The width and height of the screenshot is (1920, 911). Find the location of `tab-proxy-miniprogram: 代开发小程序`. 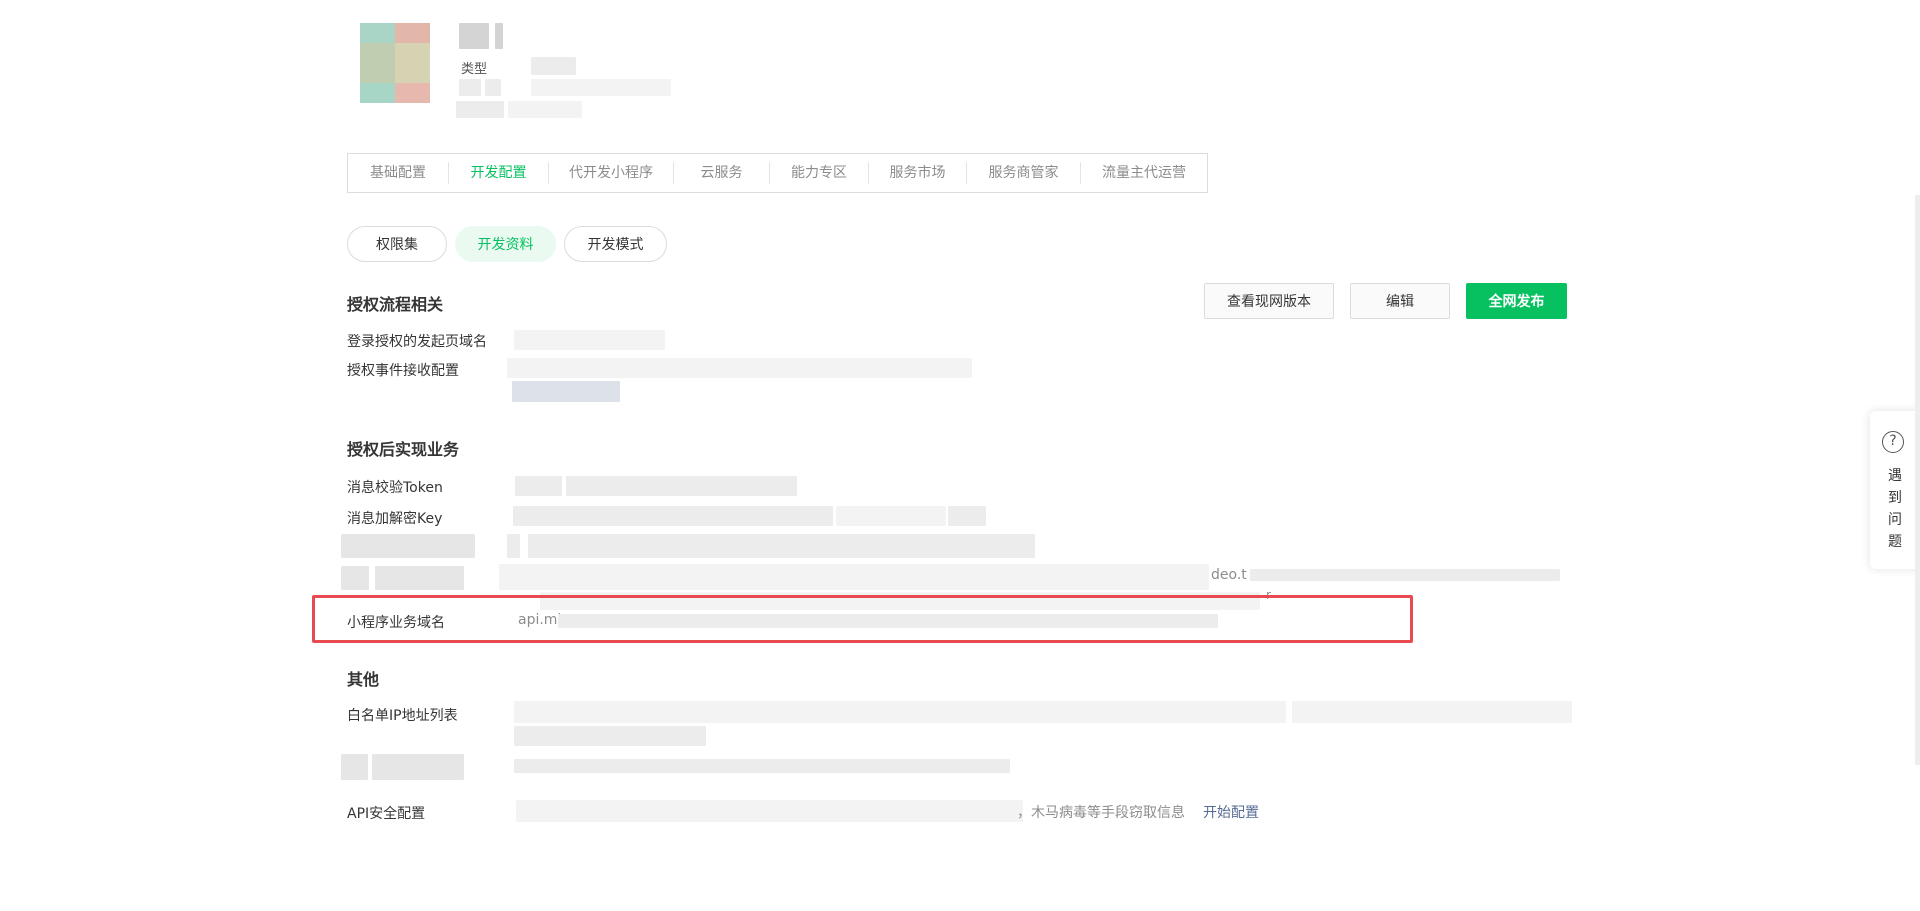

tab-proxy-miniprogram: 代开发小程序 is located at coordinates (611, 173).